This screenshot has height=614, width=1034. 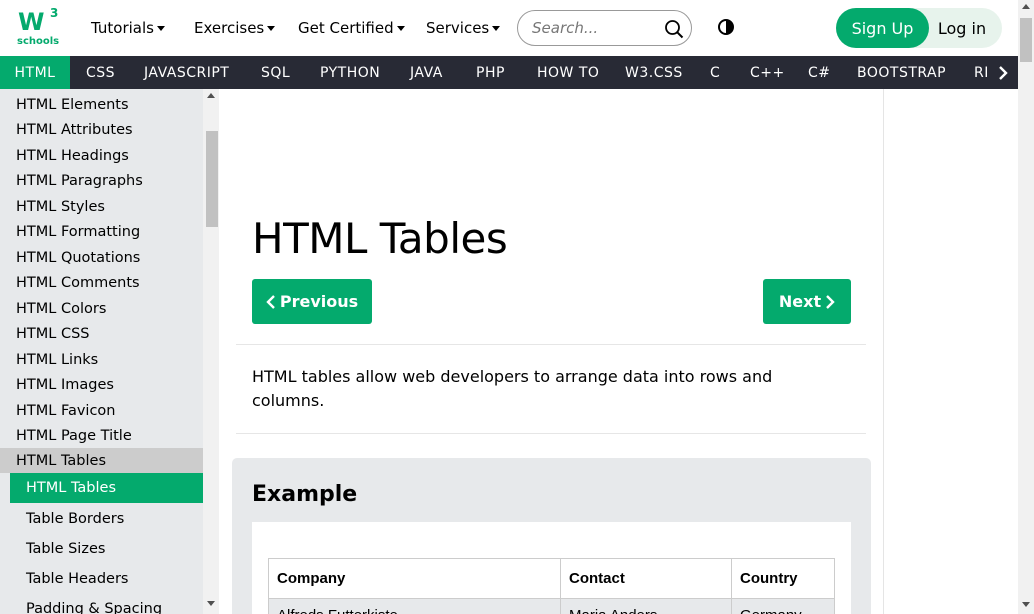 What do you see at coordinates (726, 27) in the screenshot?
I see `contrast-toggle-icon` at bounding box center [726, 27].